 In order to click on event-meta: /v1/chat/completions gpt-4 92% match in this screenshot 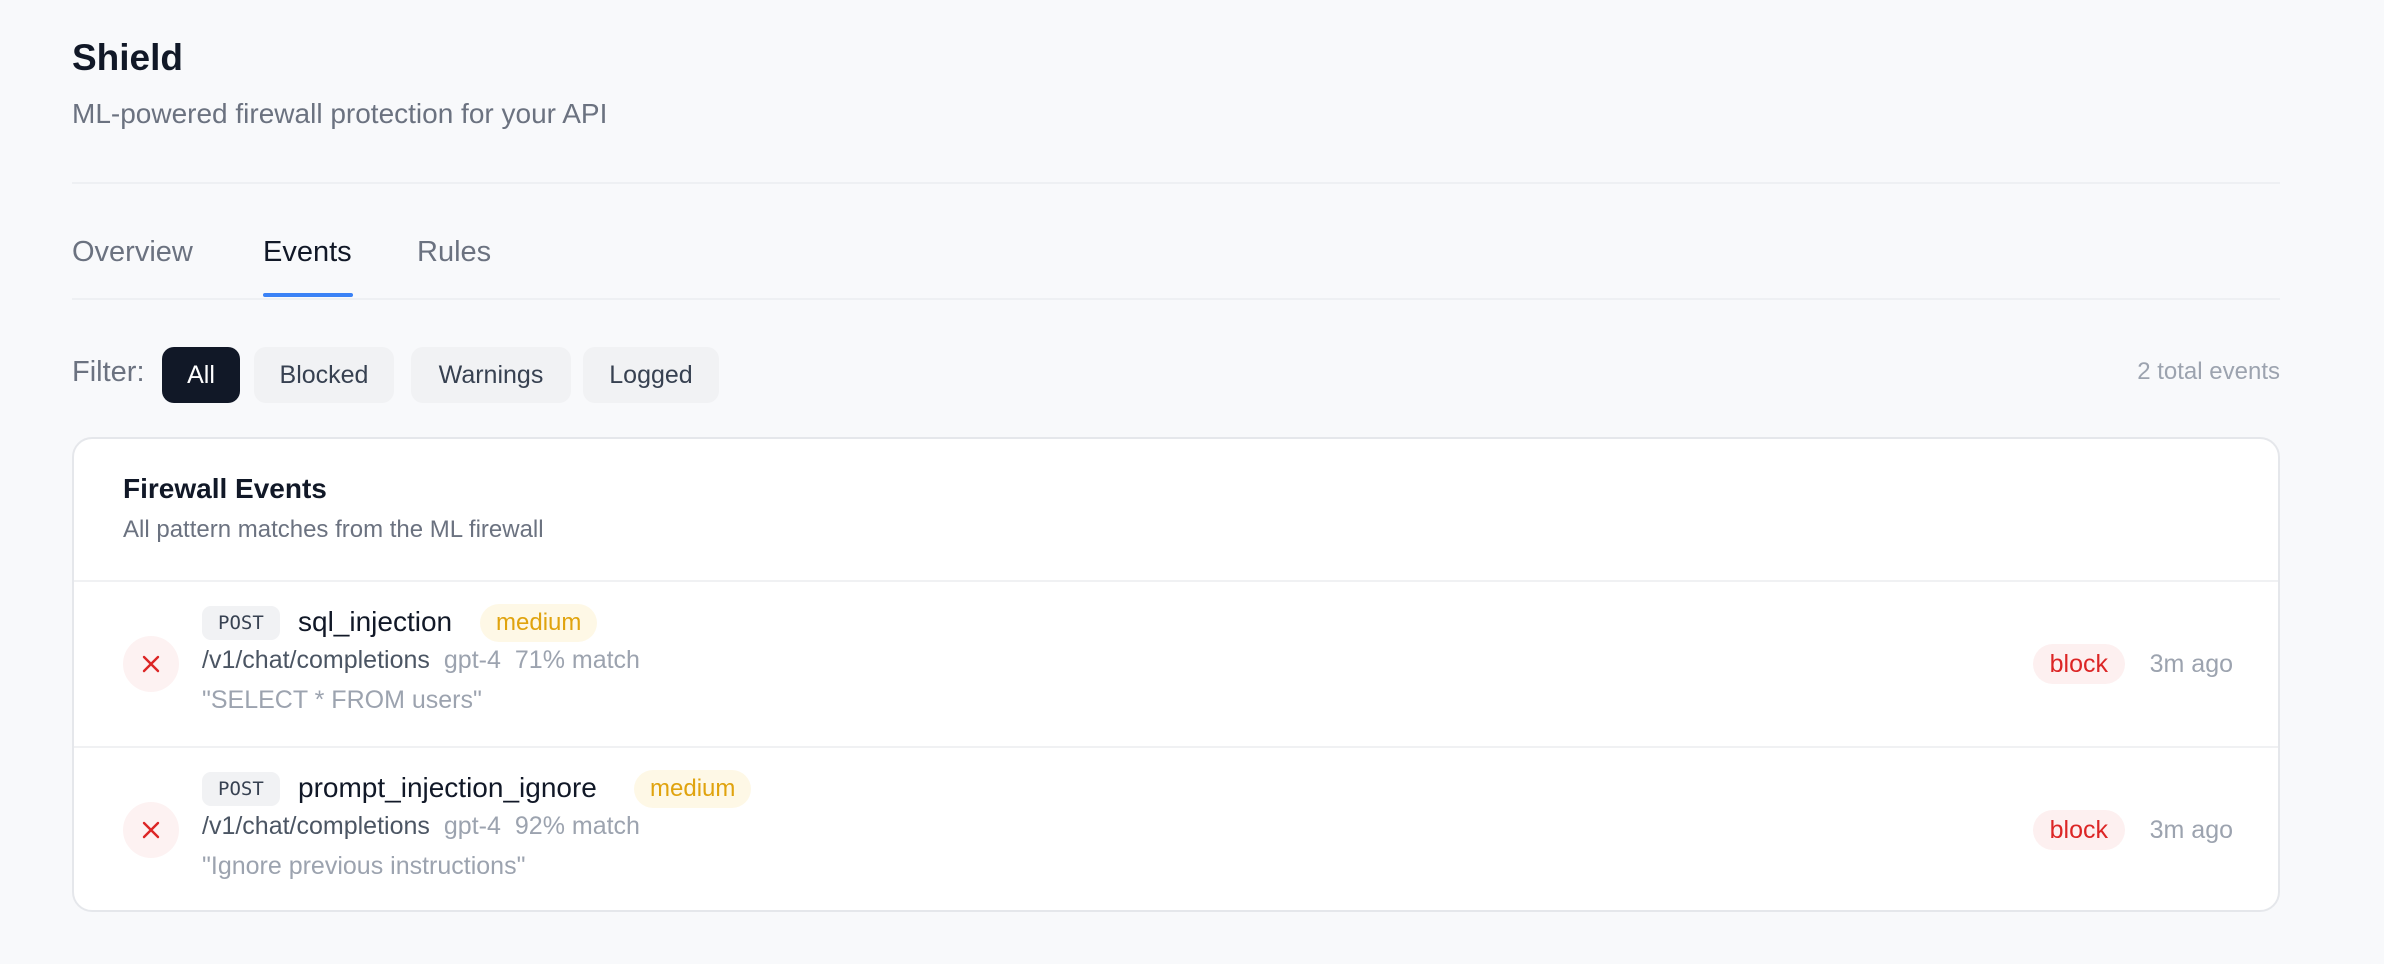, I will do `click(421, 826)`.